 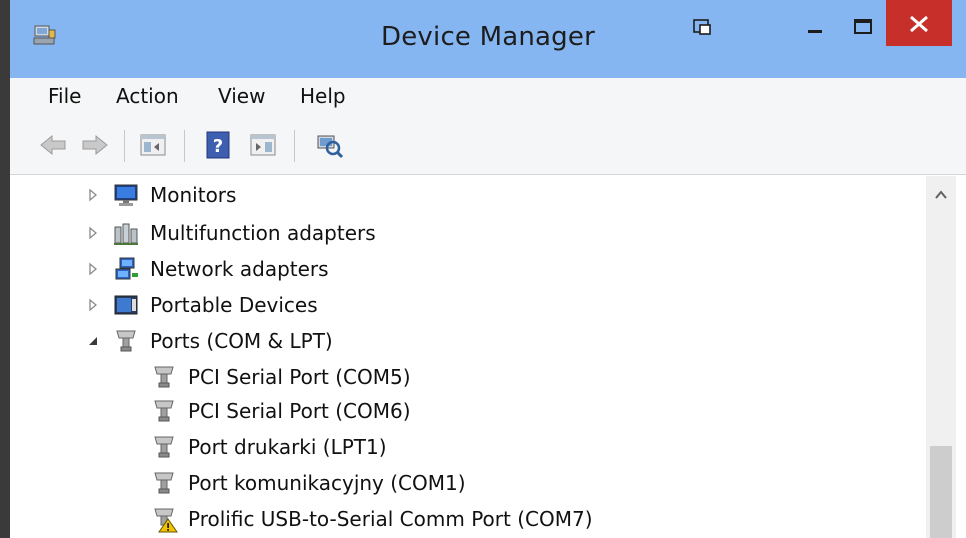 I want to click on tree-item-label: Port komunikacyjny (COM1), so click(x=327, y=483).